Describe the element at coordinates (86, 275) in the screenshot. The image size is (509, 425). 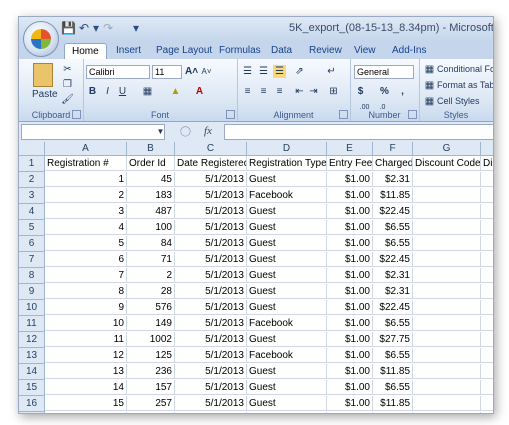
I see `table-cell: 7` at that location.